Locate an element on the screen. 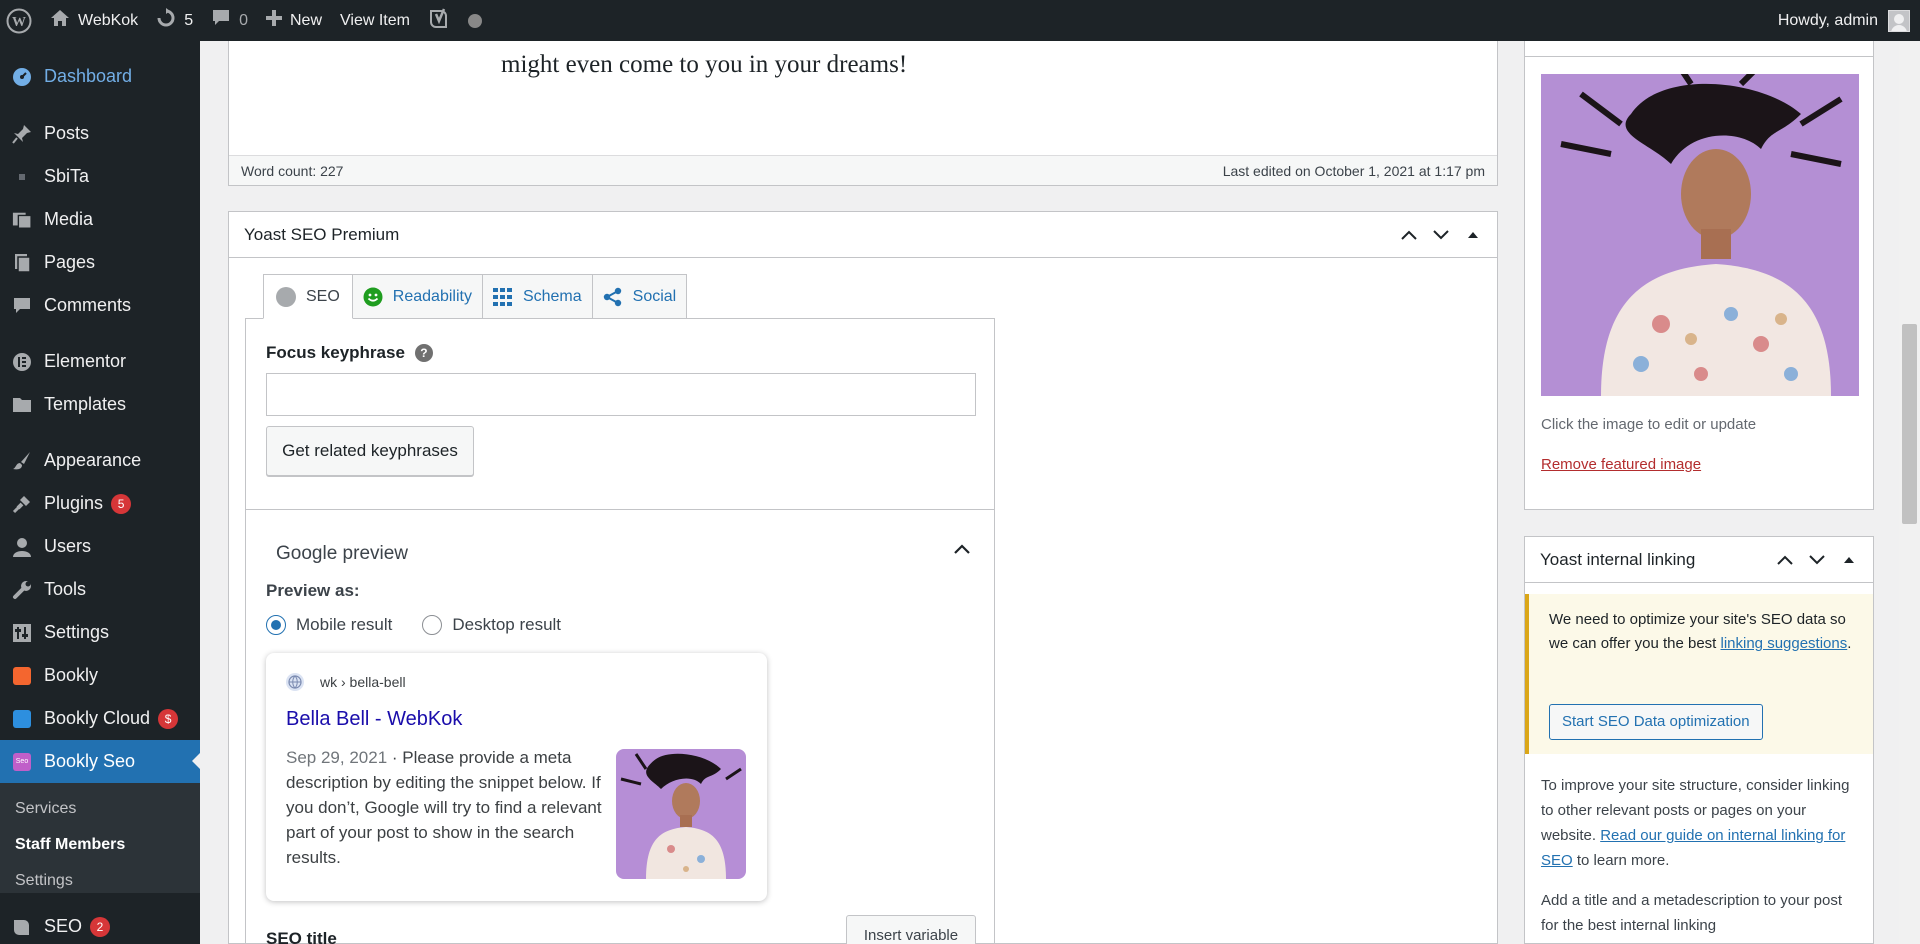 The height and width of the screenshot is (944, 1920). comment-icon is located at coordinates (221, 20).